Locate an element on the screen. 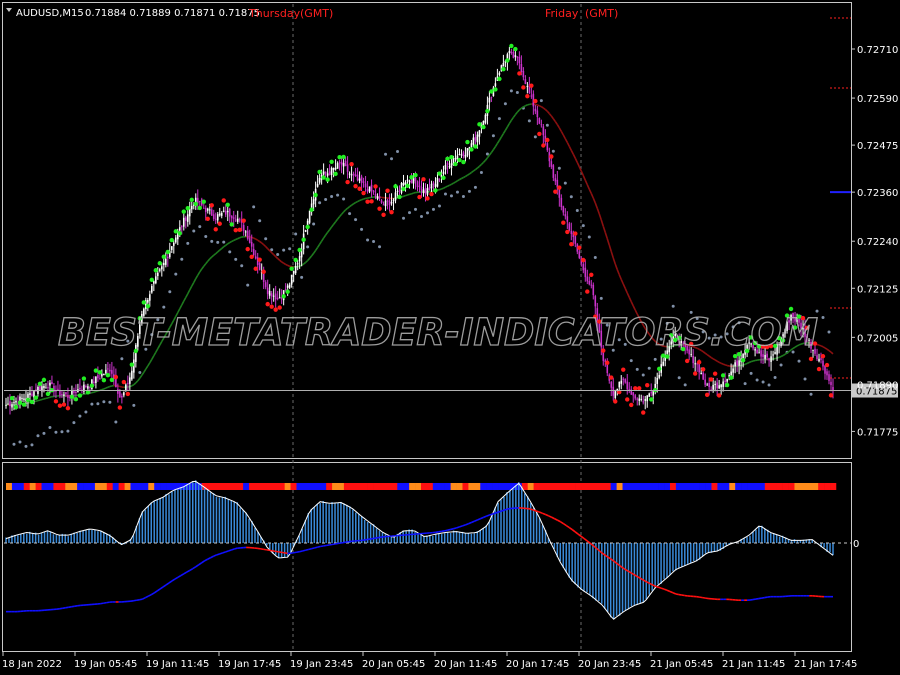 The image size is (900, 675). x-tick-label: 20 Jan 11:45 is located at coordinates (465, 664).